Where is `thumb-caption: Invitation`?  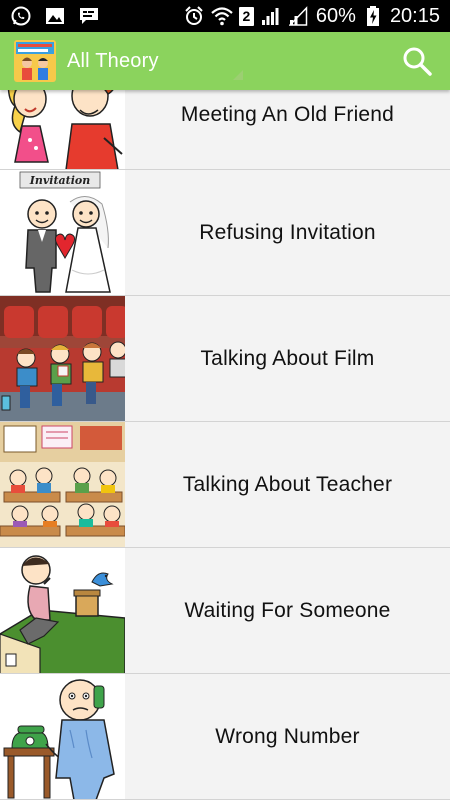 thumb-caption: Invitation is located at coordinates (60, 180).